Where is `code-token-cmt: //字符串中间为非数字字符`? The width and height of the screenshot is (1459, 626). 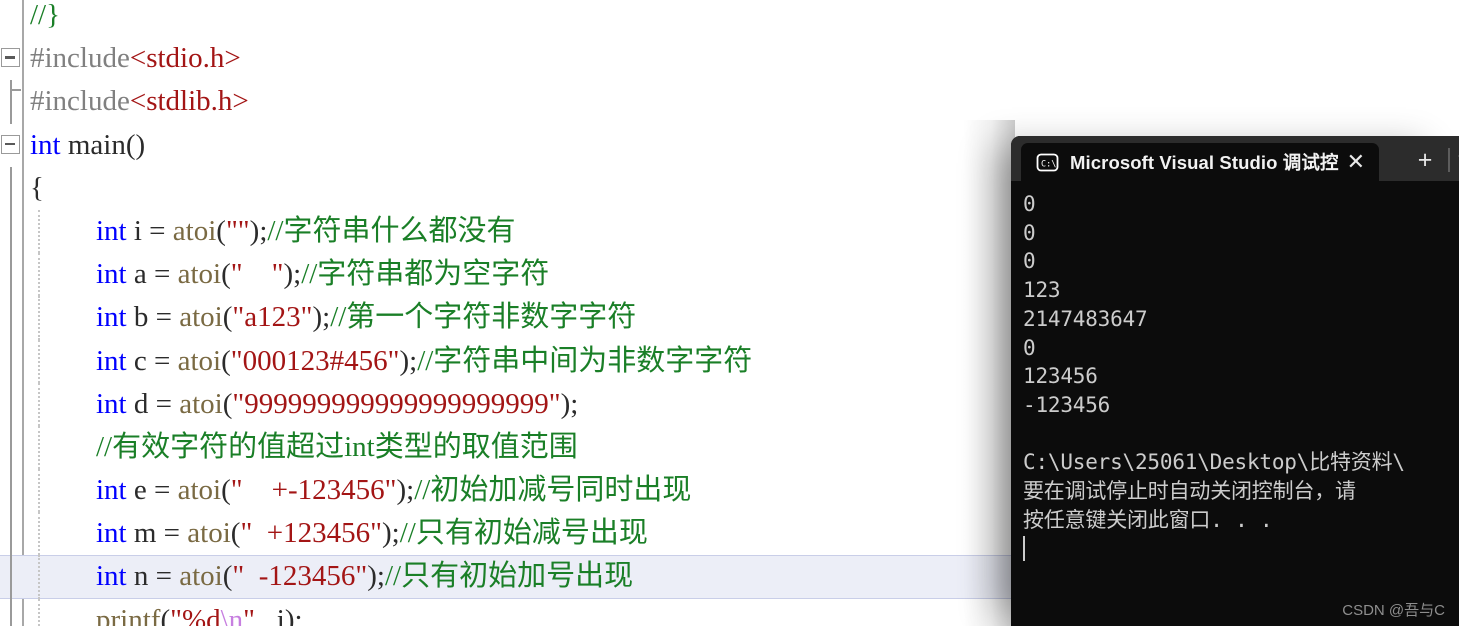
code-token-cmt: //字符串中间为非数字字符 is located at coordinates (585, 360).